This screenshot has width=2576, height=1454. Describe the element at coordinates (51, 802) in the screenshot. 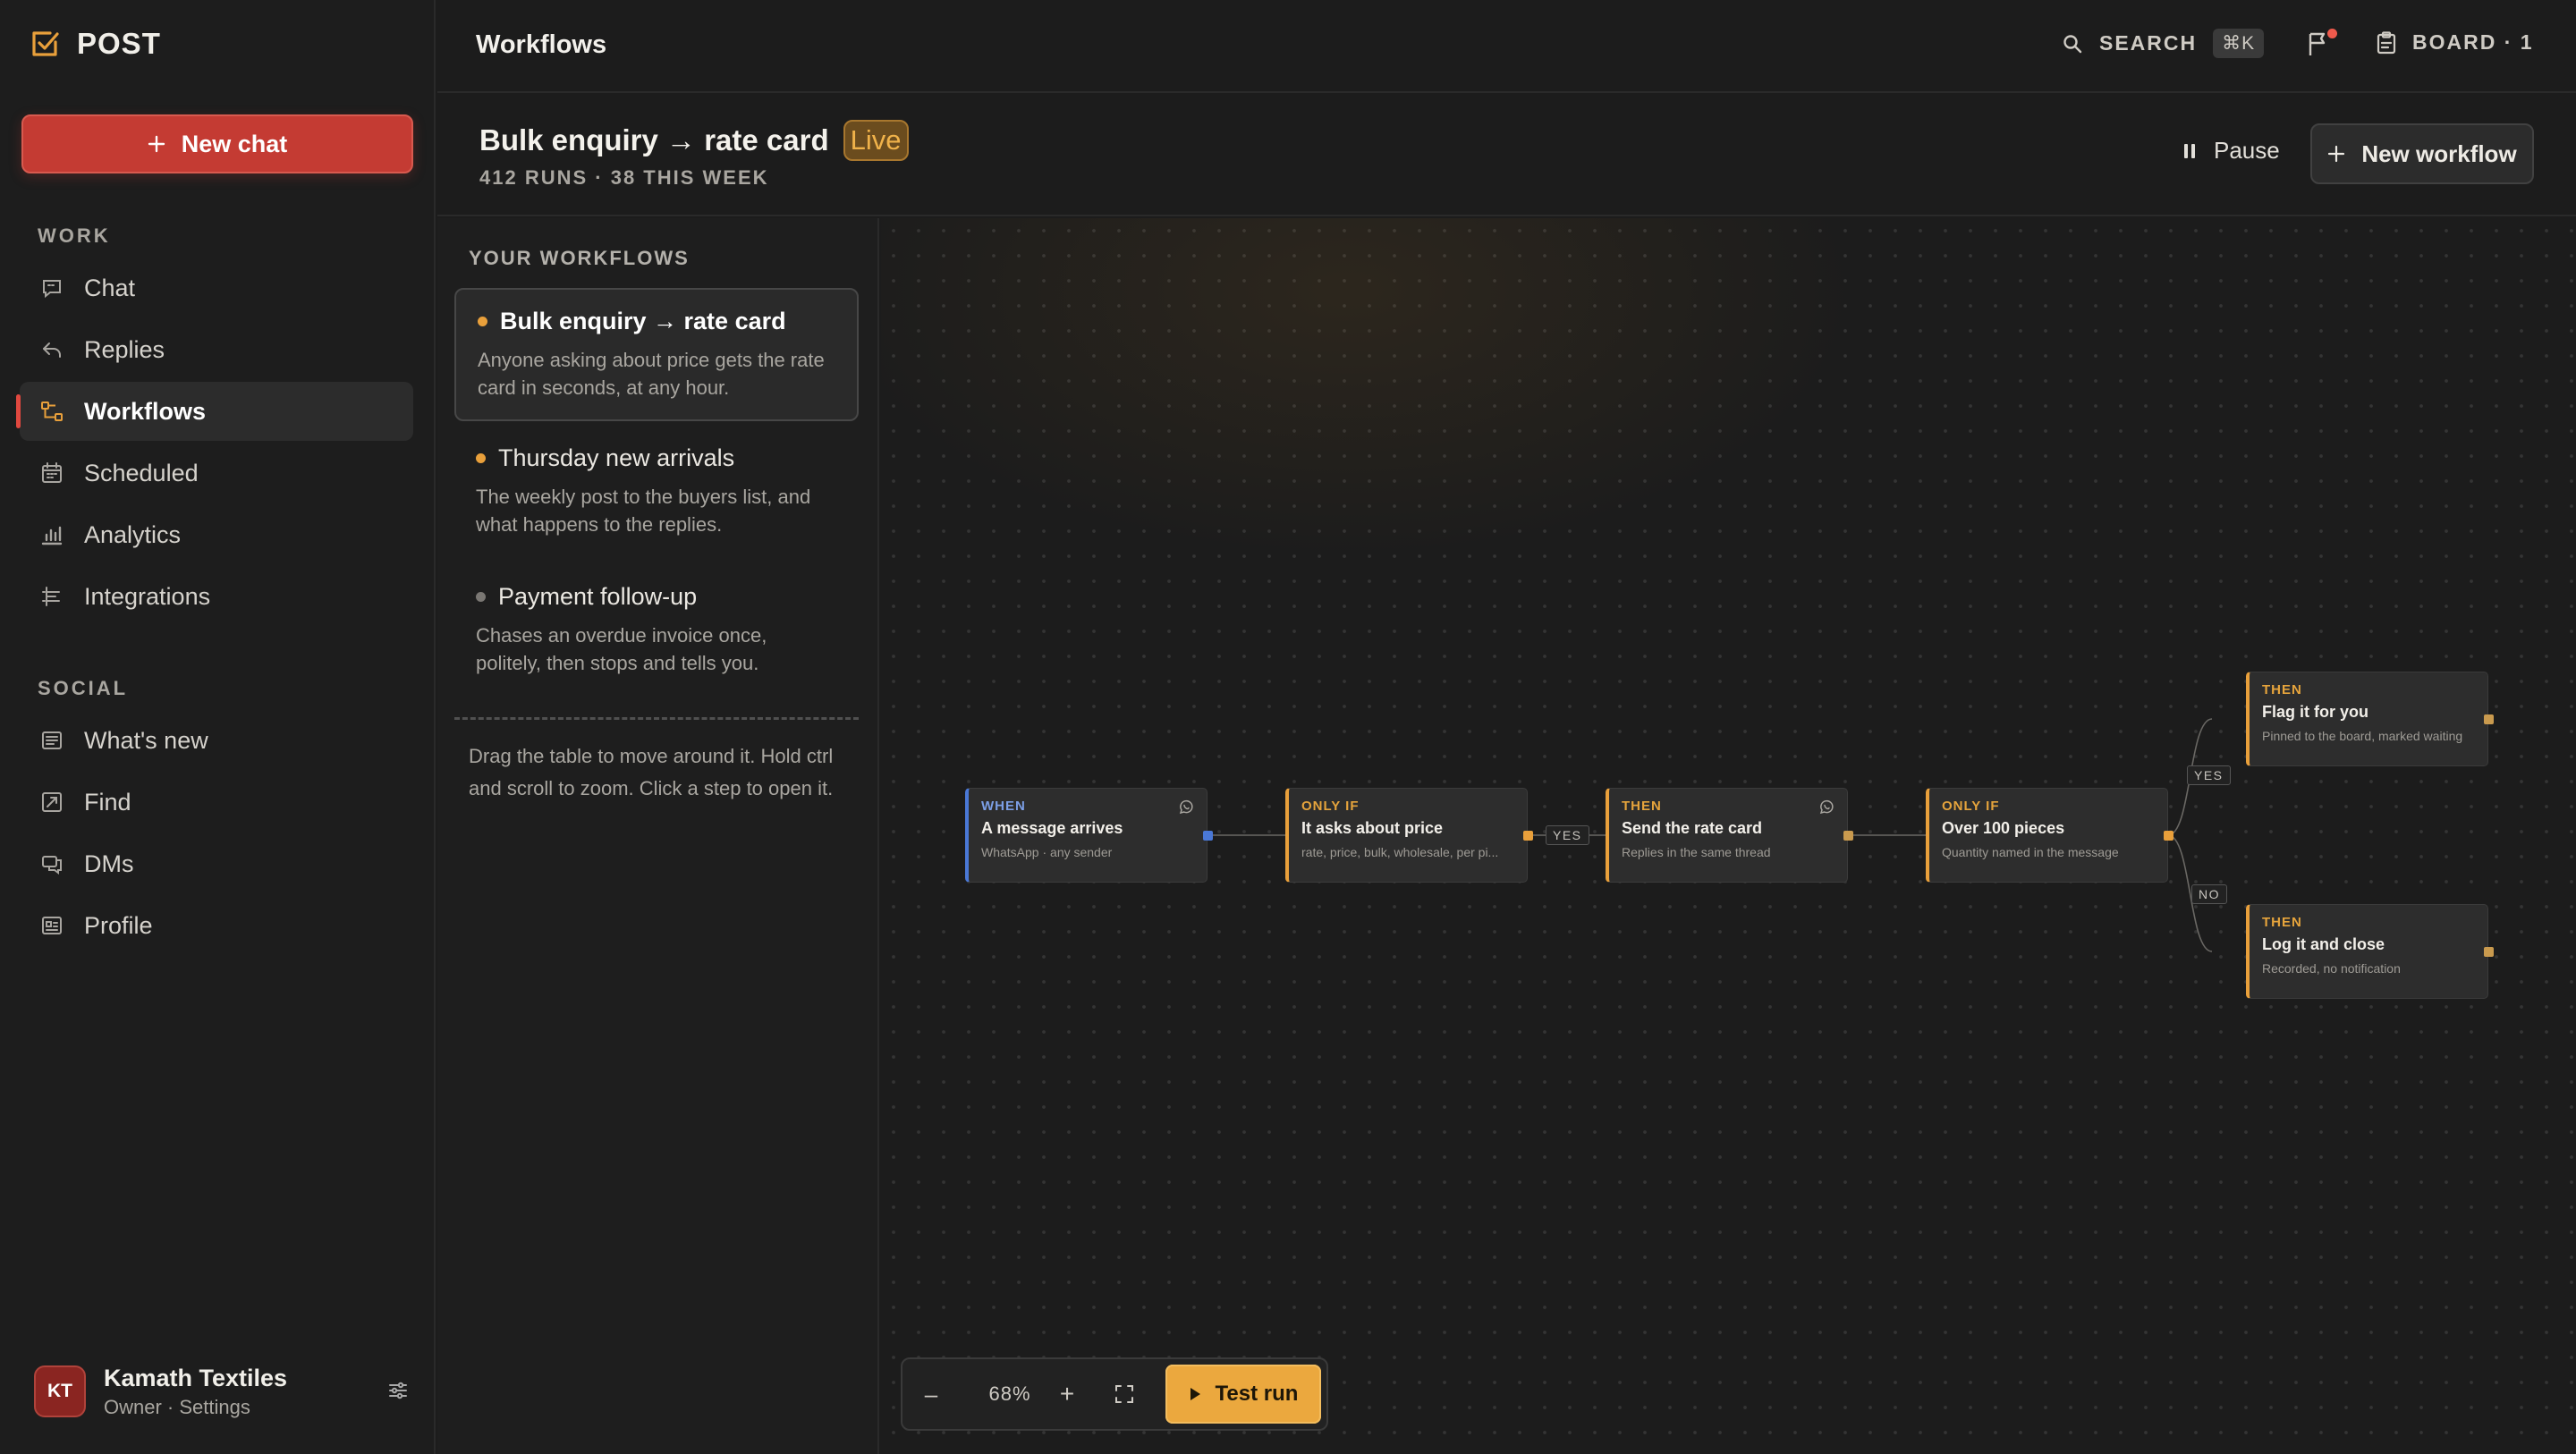

I see `find-icon` at that location.